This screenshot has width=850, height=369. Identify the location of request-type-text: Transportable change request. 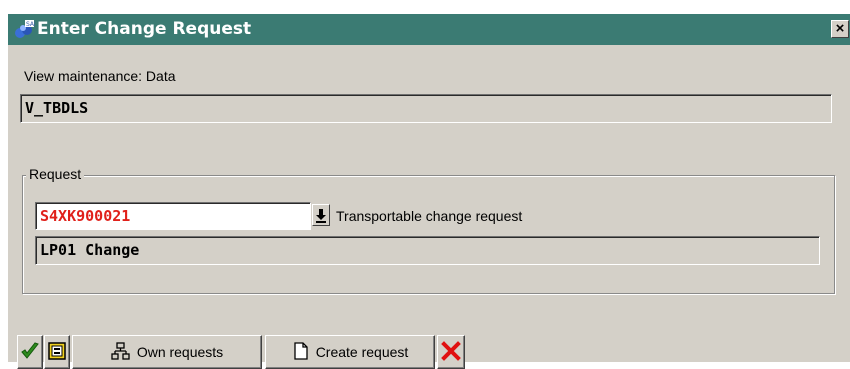
(429, 216).